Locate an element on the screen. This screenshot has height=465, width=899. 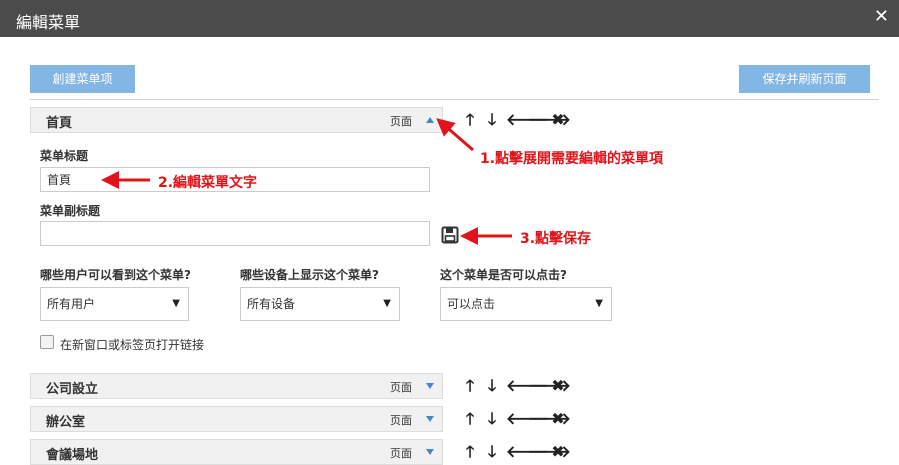
devices-label: 哪些设备上显示这个菜单? is located at coordinates (309, 275).